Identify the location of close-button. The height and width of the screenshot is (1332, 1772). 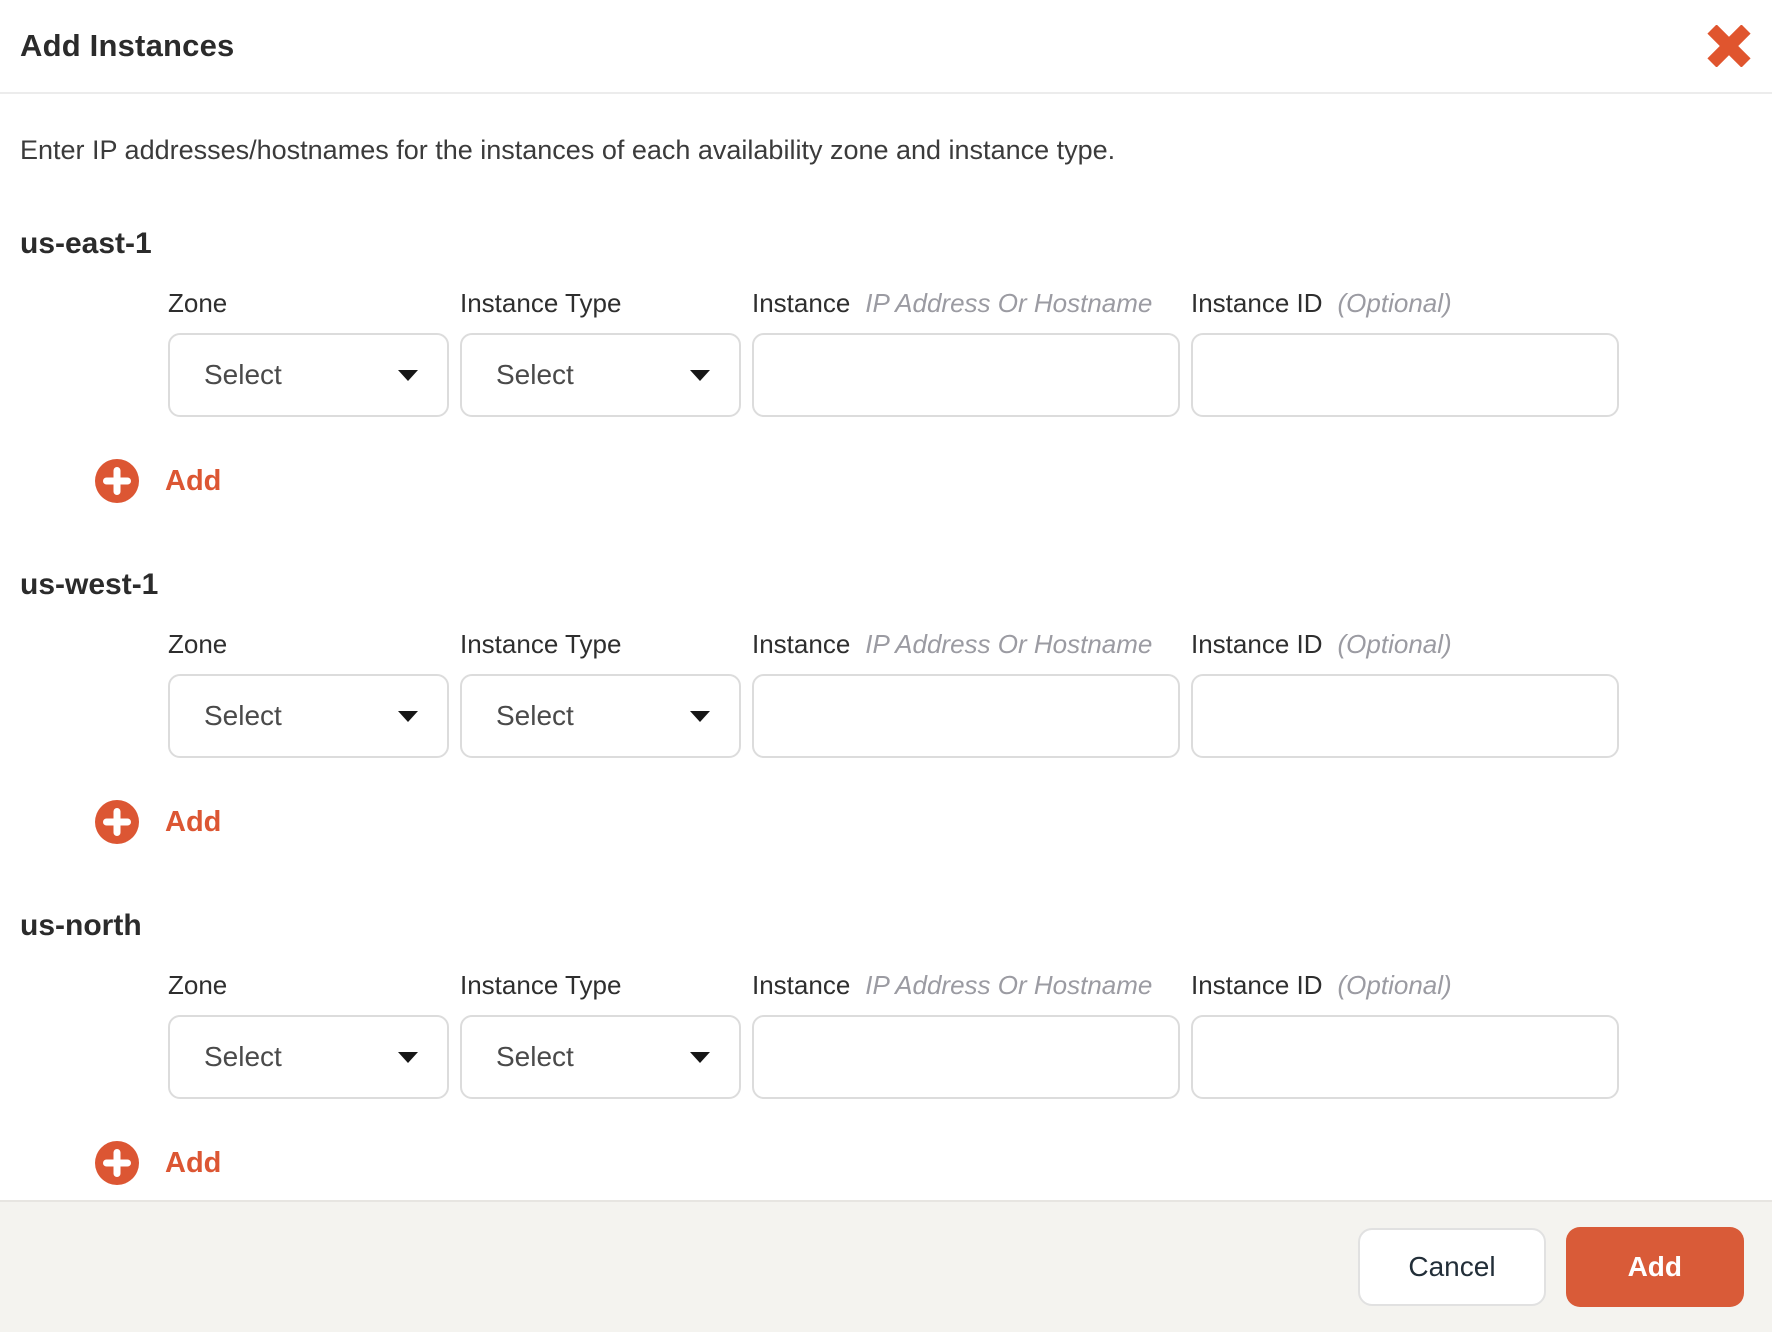
(1729, 46).